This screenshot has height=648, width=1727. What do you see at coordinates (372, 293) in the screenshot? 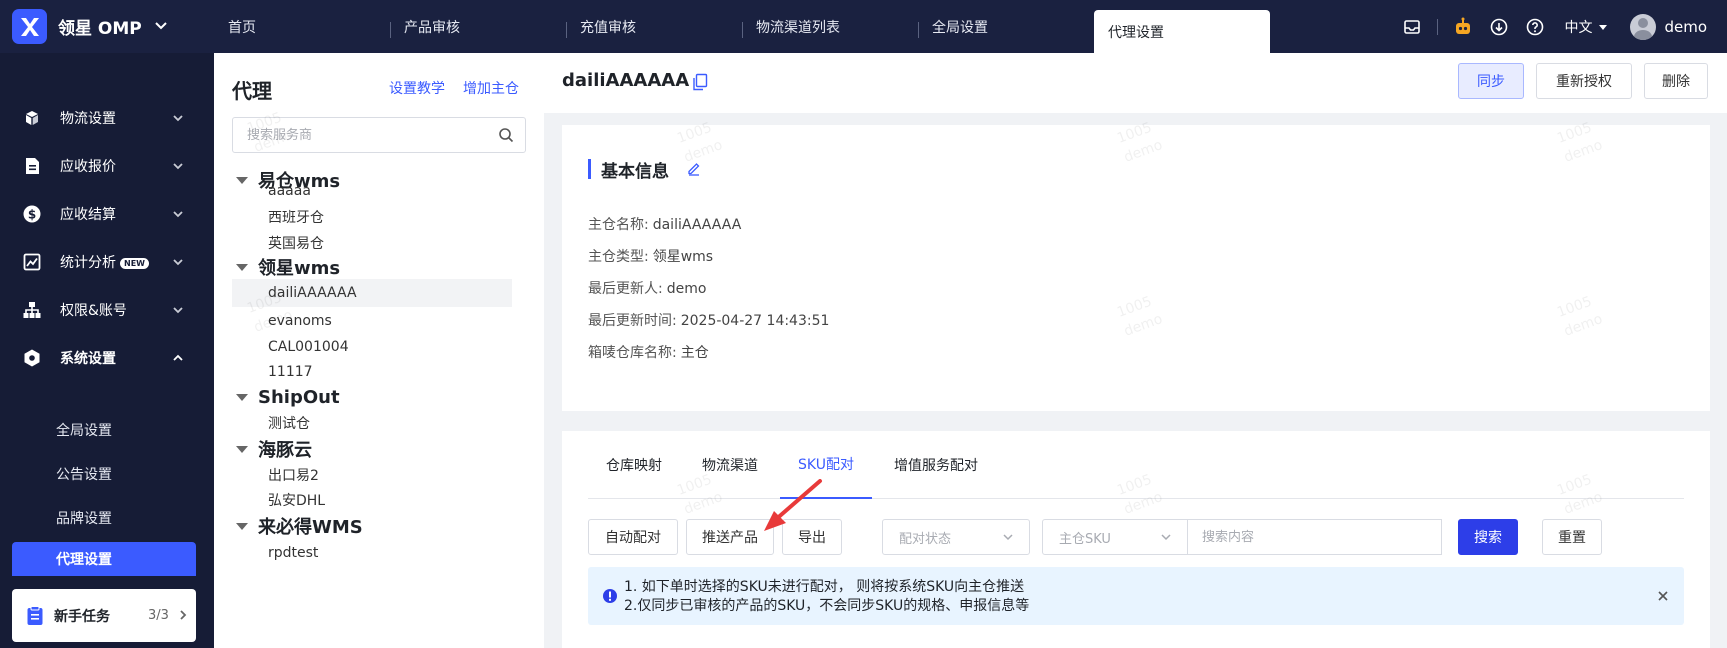
I see `tree-leaf-selected: dailiAAAAAA` at bounding box center [372, 293].